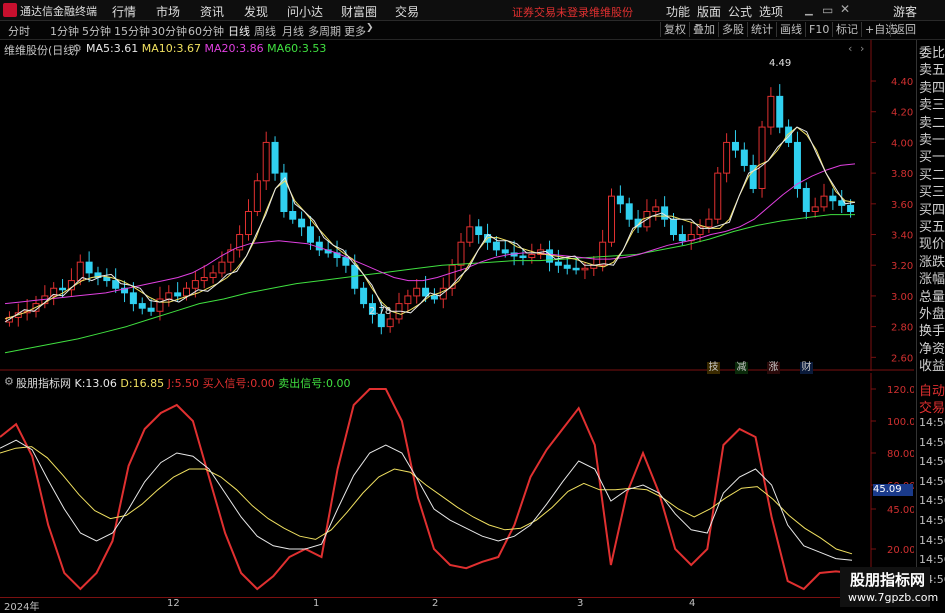 This screenshot has width=945, height=613. I want to click on ma60-value: 3.53, so click(314, 48).